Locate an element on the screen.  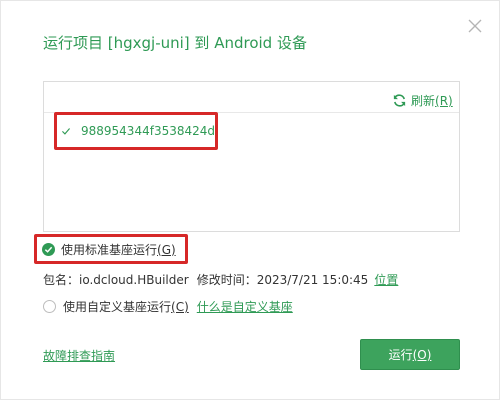
close-icon is located at coordinates (475, 26).